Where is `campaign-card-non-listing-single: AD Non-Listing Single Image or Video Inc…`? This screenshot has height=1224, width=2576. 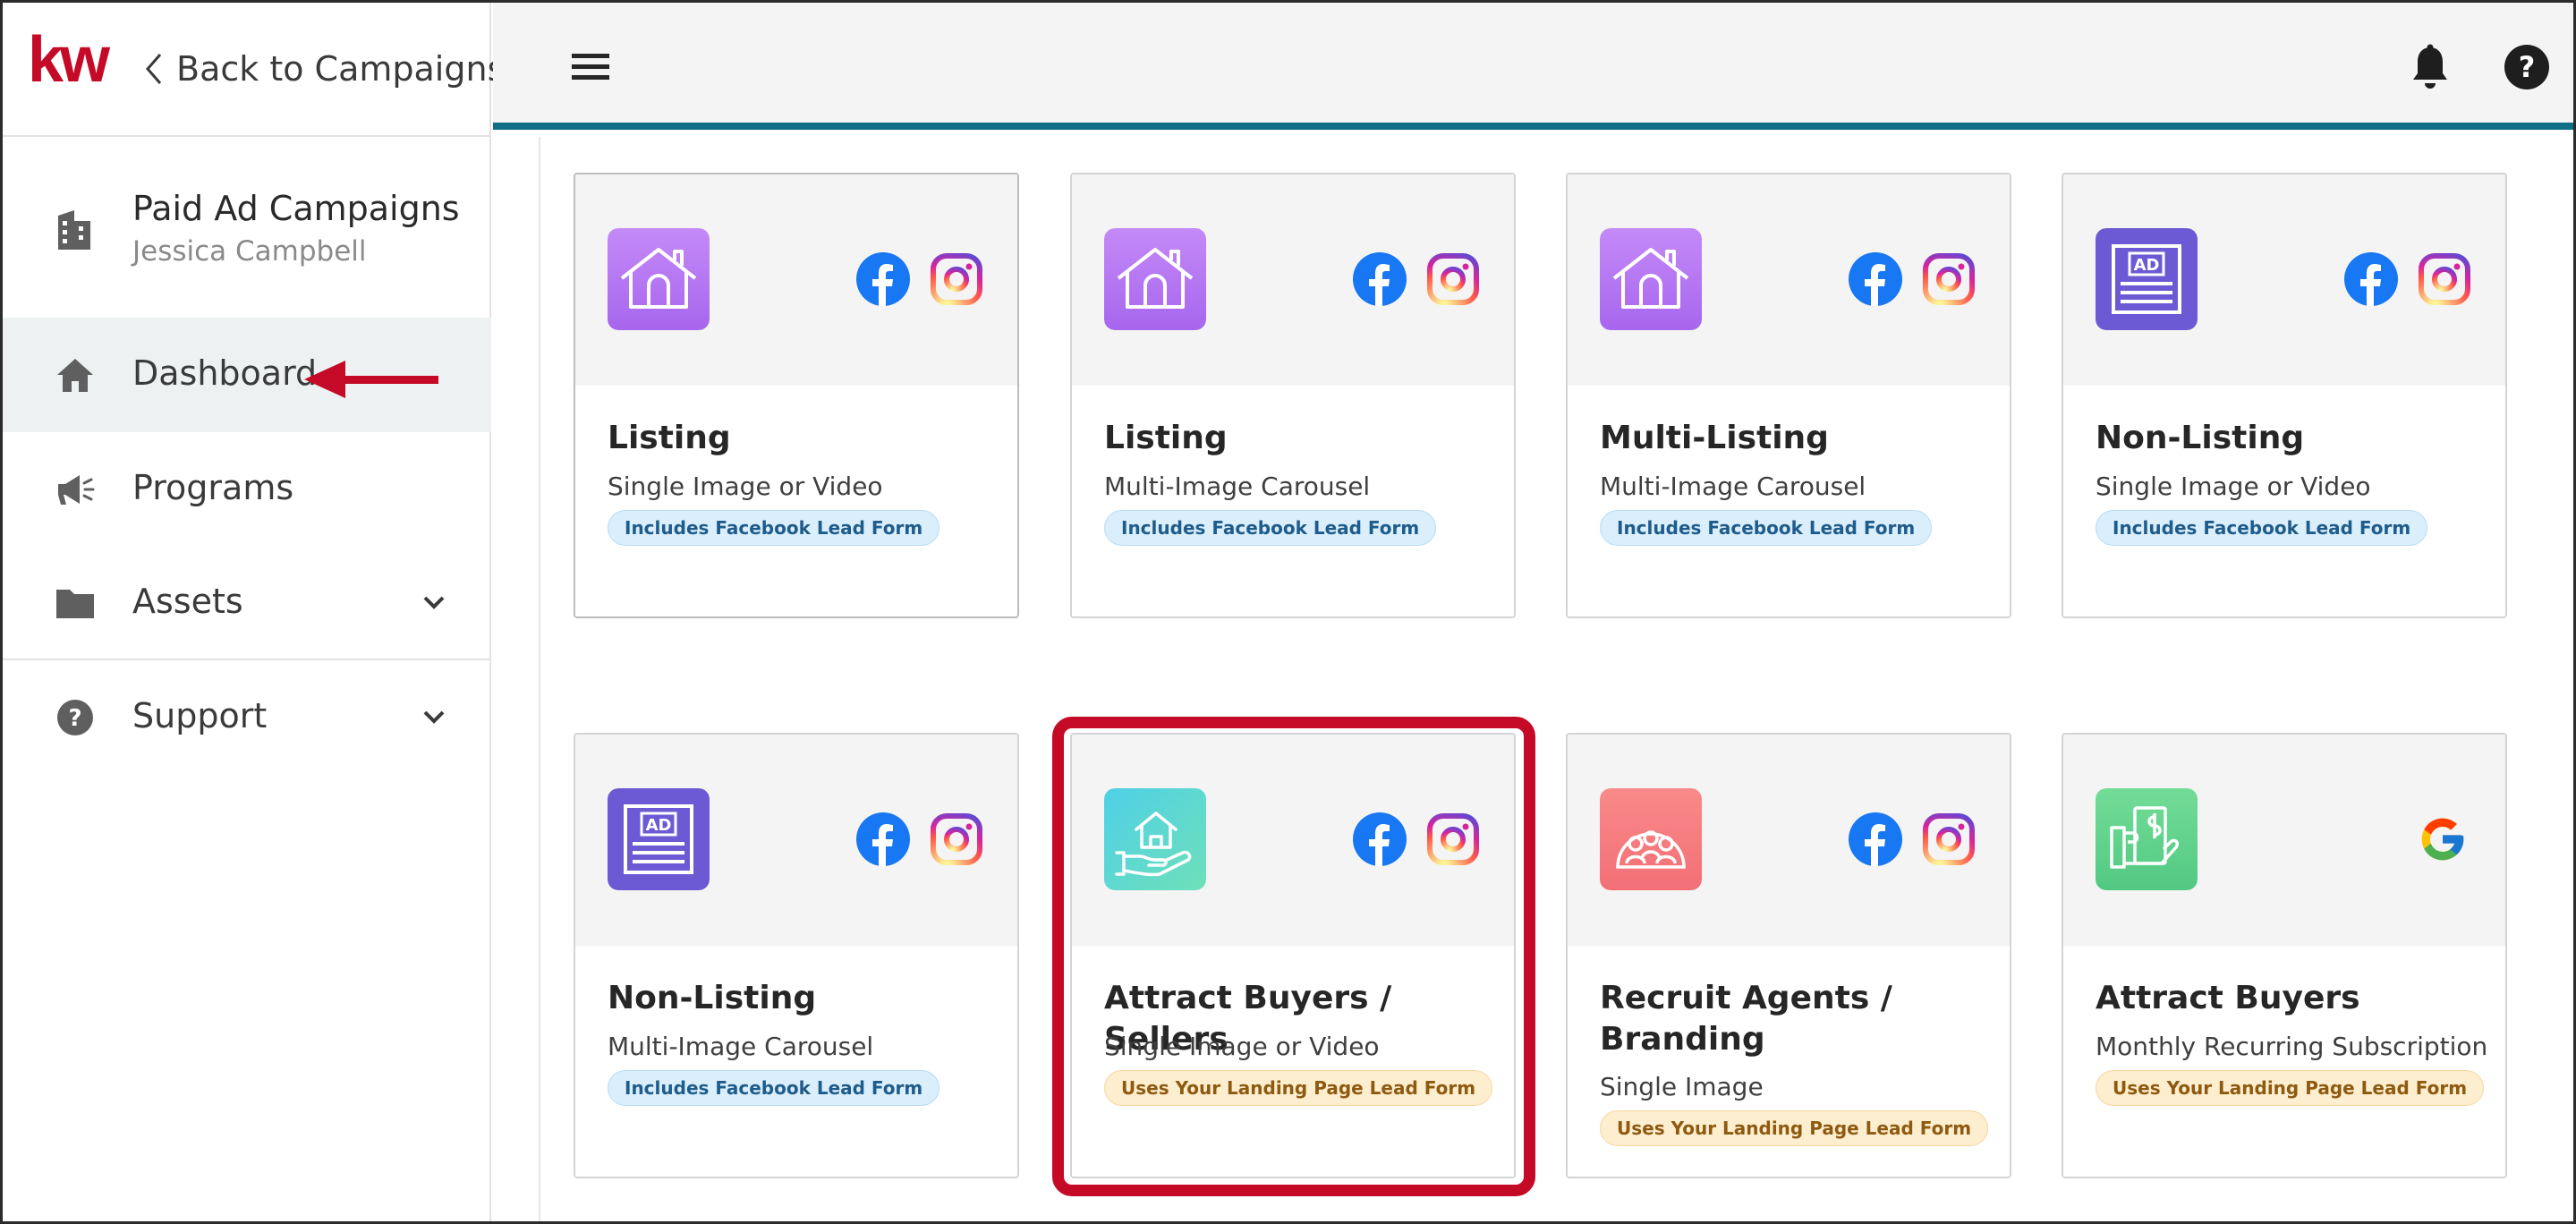
campaign-card-non-listing-single: AD Non-Listing Single Image or Video Inc… is located at coordinates (2284, 396).